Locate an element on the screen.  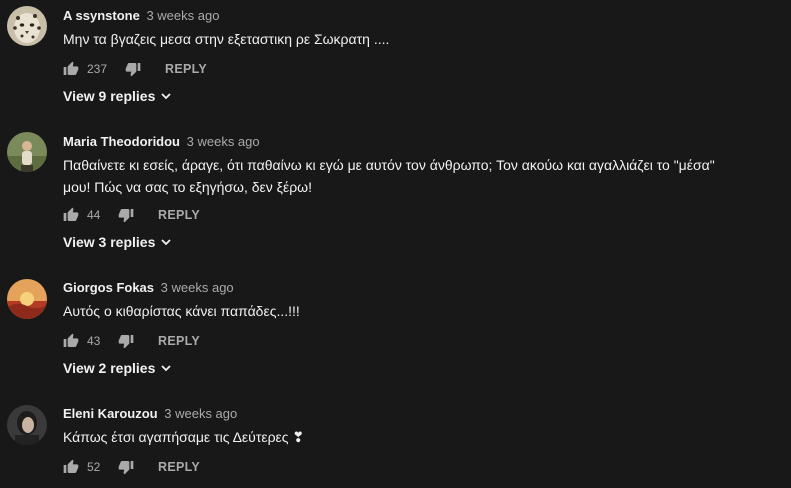
view-replies-label: View 9 replies is located at coordinates (109, 96).